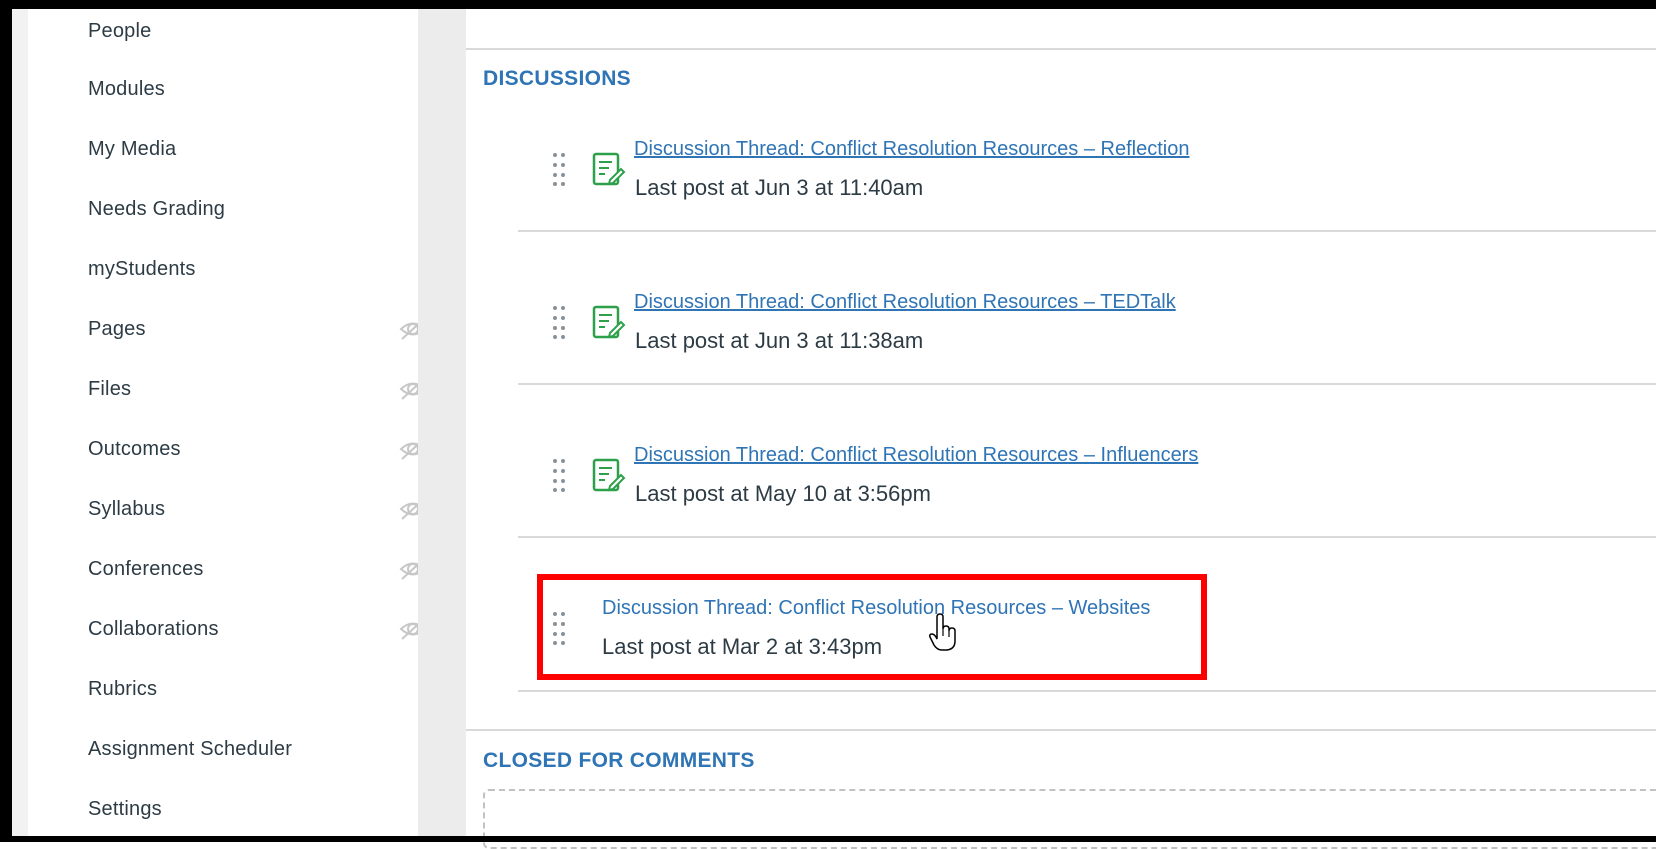 The image size is (1656, 849). What do you see at coordinates (123, 689) in the screenshot?
I see `sidebar-item-label: Rubrics` at bounding box center [123, 689].